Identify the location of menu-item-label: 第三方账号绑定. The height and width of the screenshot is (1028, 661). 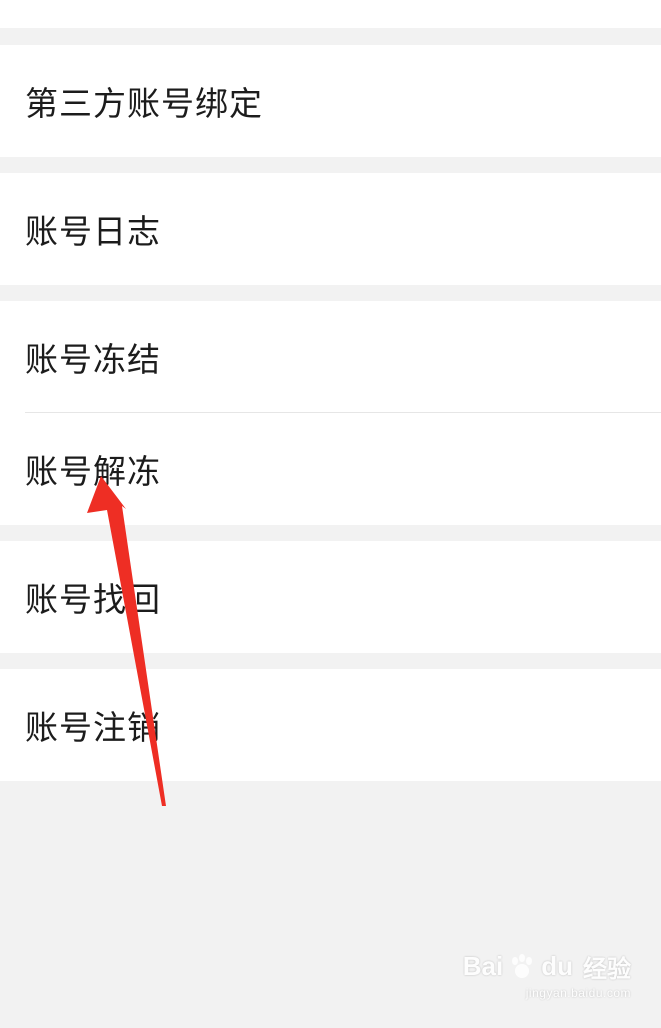
(144, 103).